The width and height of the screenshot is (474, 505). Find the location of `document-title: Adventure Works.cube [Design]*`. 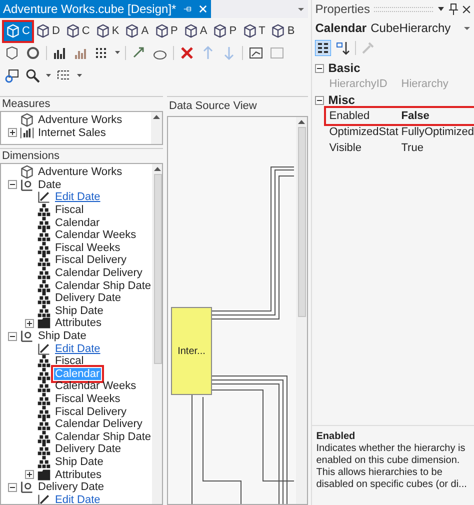

document-title: Adventure Works.cube [Design]* is located at coordinates (89, 9).